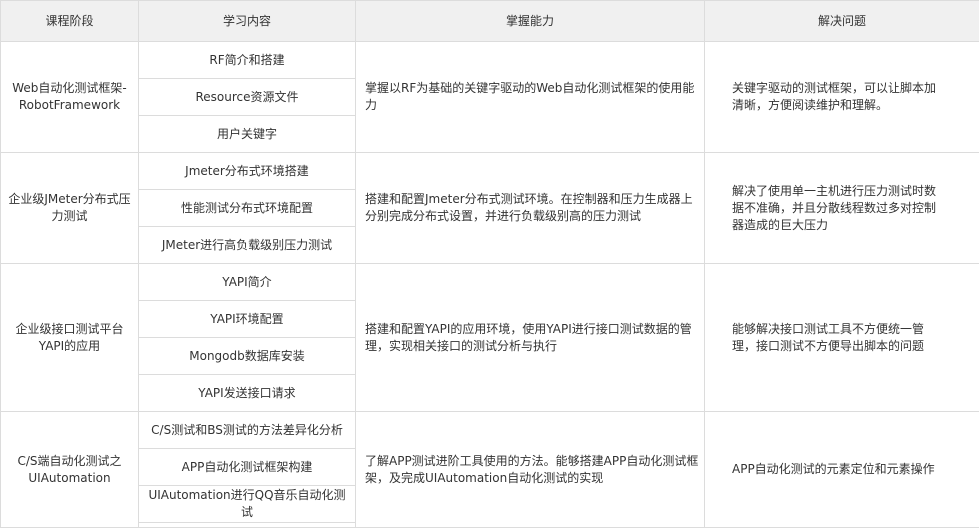 This screenshot has width=979, height=528. Describe the element at coordinates (247, 467) in the screenshot. I see `content-cell: APP自动化测试框架构建` at that location.